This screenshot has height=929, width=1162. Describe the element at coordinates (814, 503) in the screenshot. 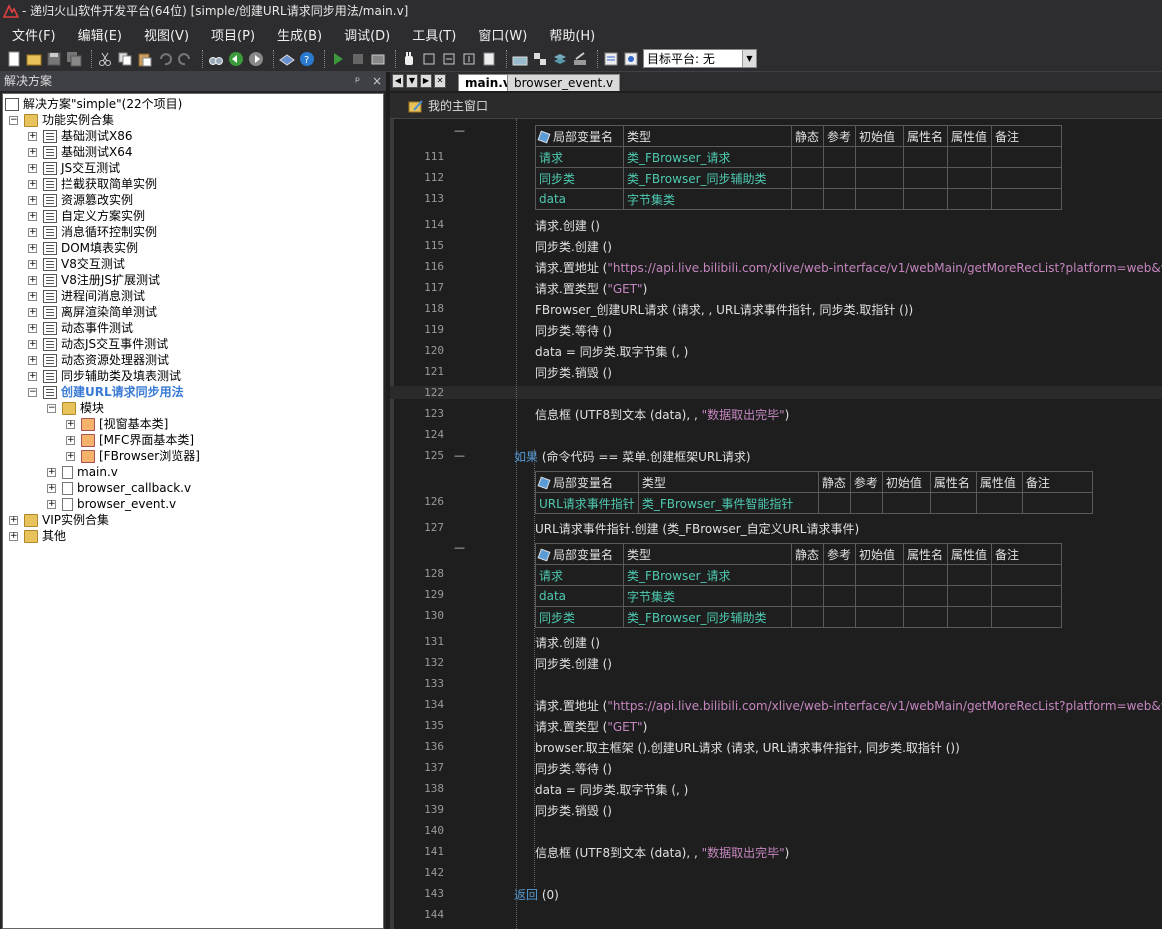

I see `table-row: URL请求事件指针 类_FBrowser_事件智能指针` at that location.